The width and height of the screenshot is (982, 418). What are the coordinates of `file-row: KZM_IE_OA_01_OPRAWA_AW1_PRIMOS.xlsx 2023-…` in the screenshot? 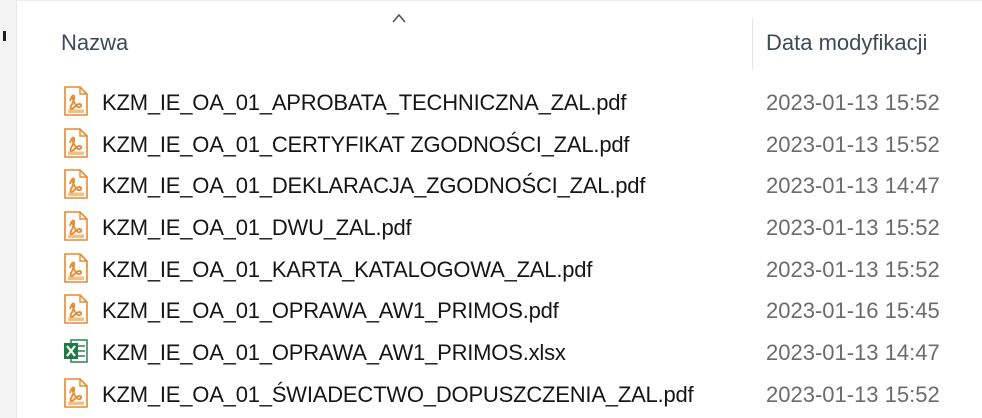 It's located at (499, 352).